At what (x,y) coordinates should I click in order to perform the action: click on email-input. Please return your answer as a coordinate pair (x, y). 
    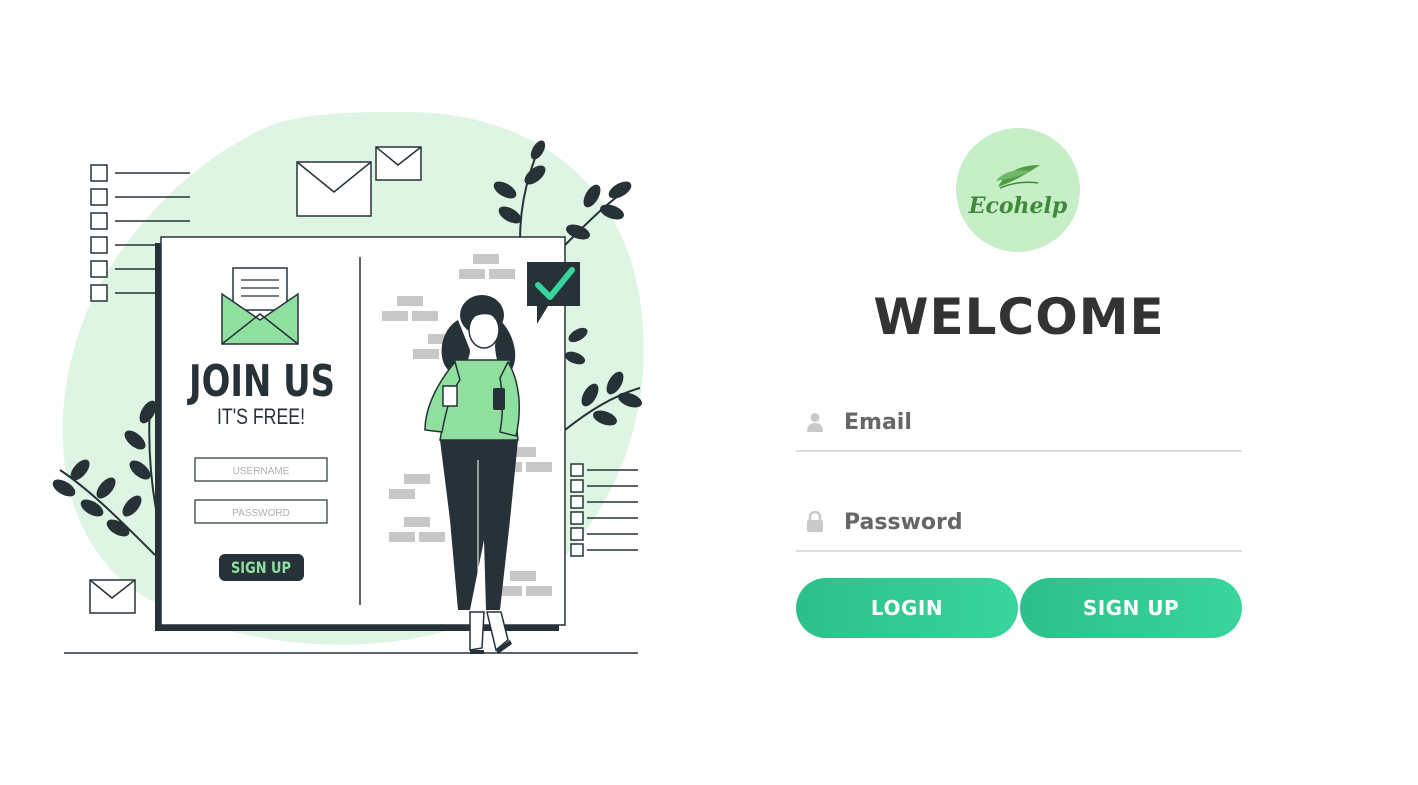
    Looking at the image, I should click on (1034, 422).